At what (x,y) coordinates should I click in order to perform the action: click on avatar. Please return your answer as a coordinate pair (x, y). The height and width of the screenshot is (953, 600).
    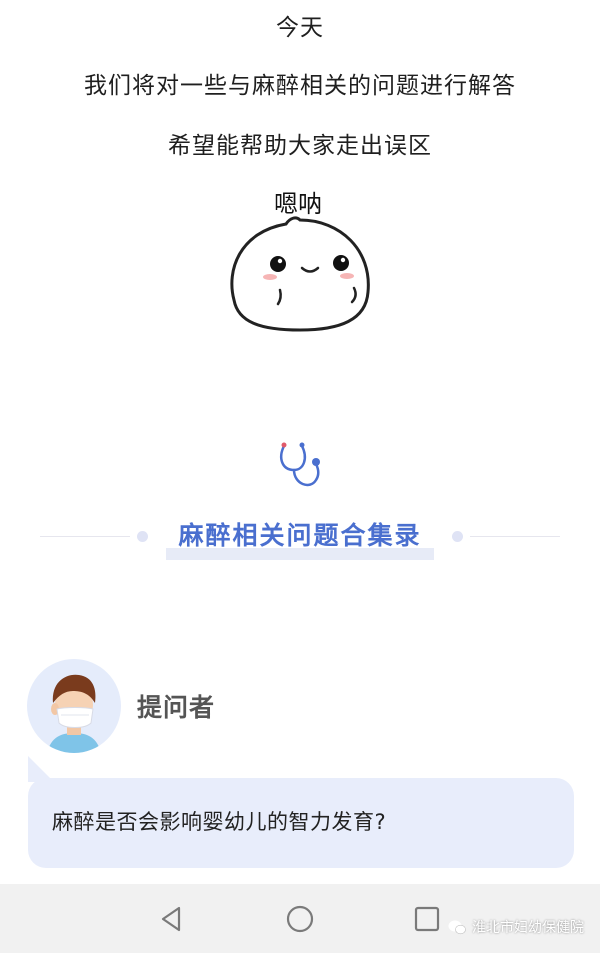
    Looking at the image, I should click on (74, 706).